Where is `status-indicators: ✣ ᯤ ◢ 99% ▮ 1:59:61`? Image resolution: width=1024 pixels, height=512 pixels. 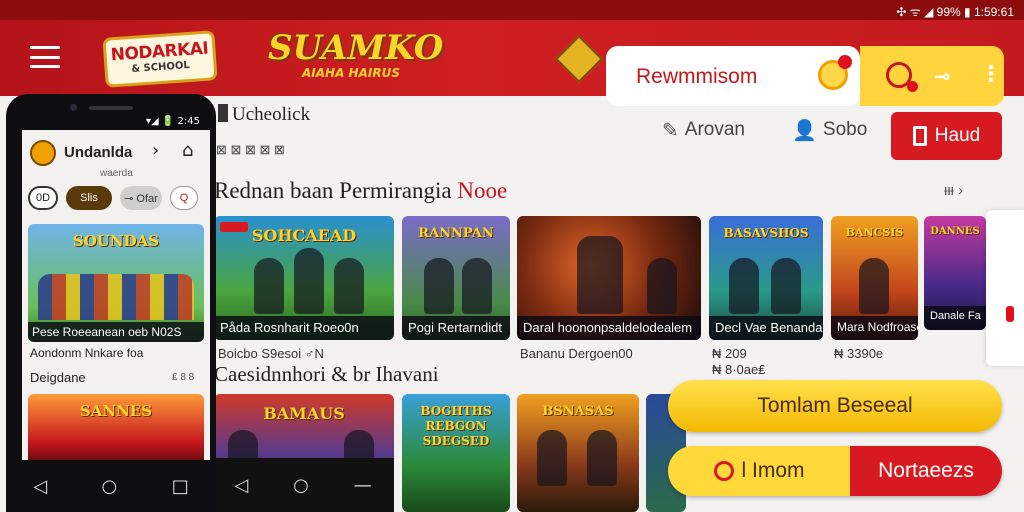 status-indicators: ✣ ᯤ ◢ 99% ▮ 1:59:61 is located at coordinates (955, 12).